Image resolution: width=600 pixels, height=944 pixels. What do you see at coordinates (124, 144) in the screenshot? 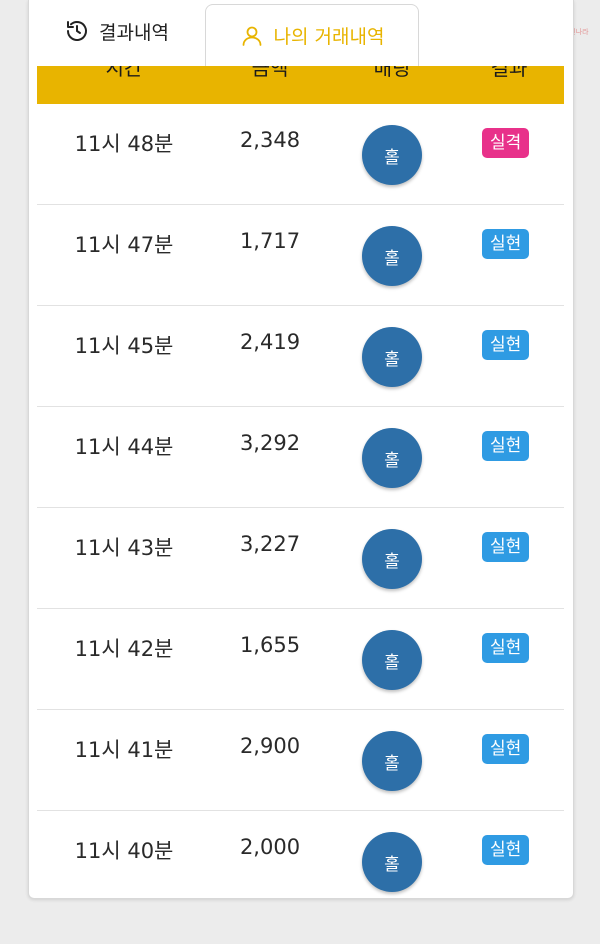
I see `row-time: 11시 48분` at bounding box center [124, 144].